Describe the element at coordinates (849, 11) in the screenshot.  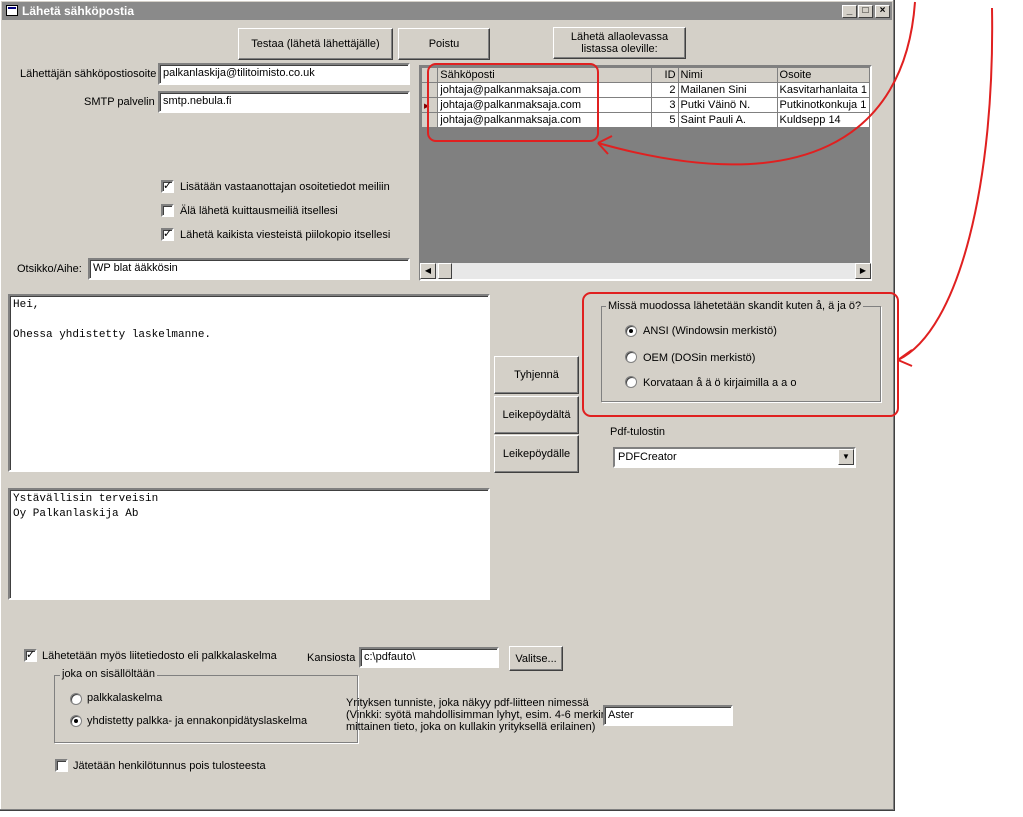
I see `minimize-button: _` at that location.